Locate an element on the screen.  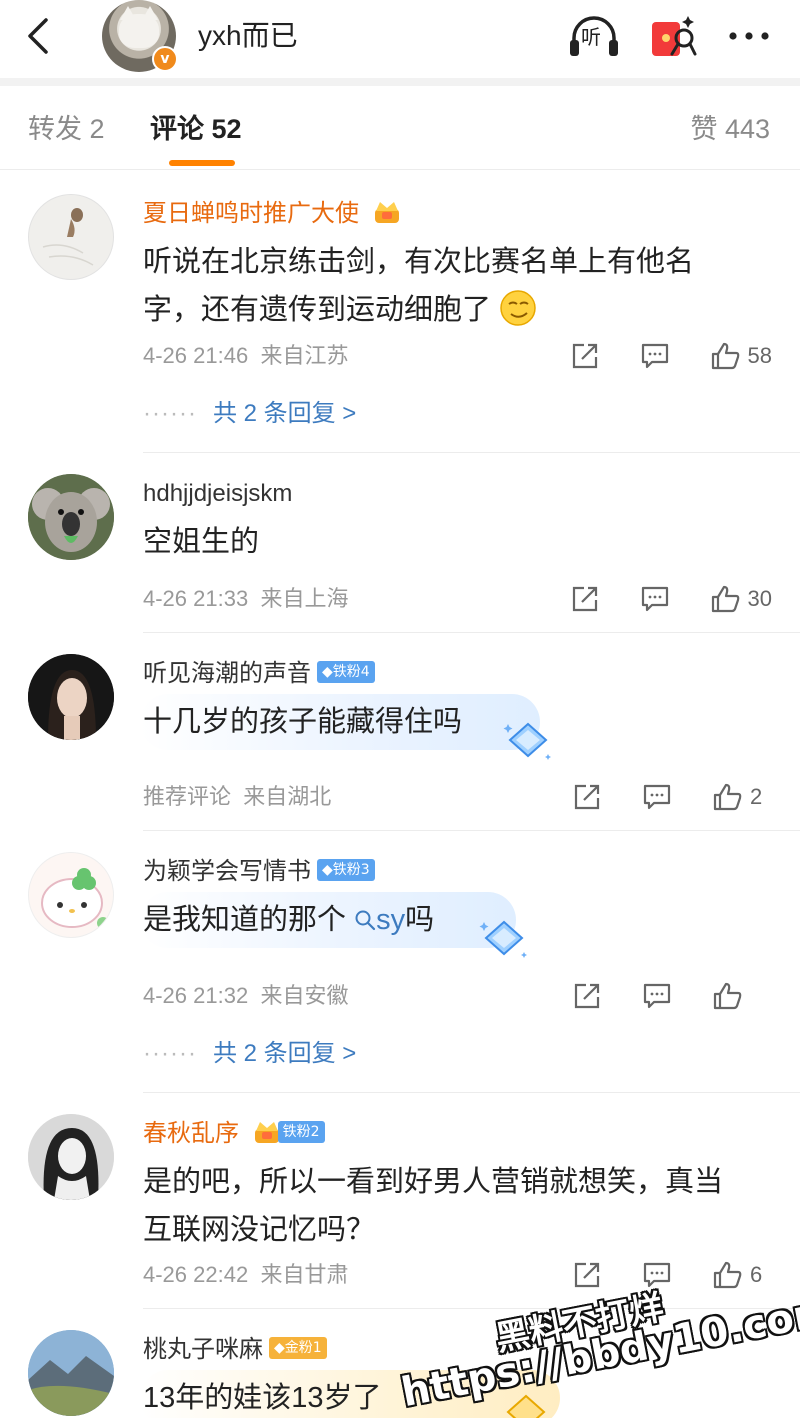
comment-time: 4-26 21:33 is located at coordinates (196, 598).